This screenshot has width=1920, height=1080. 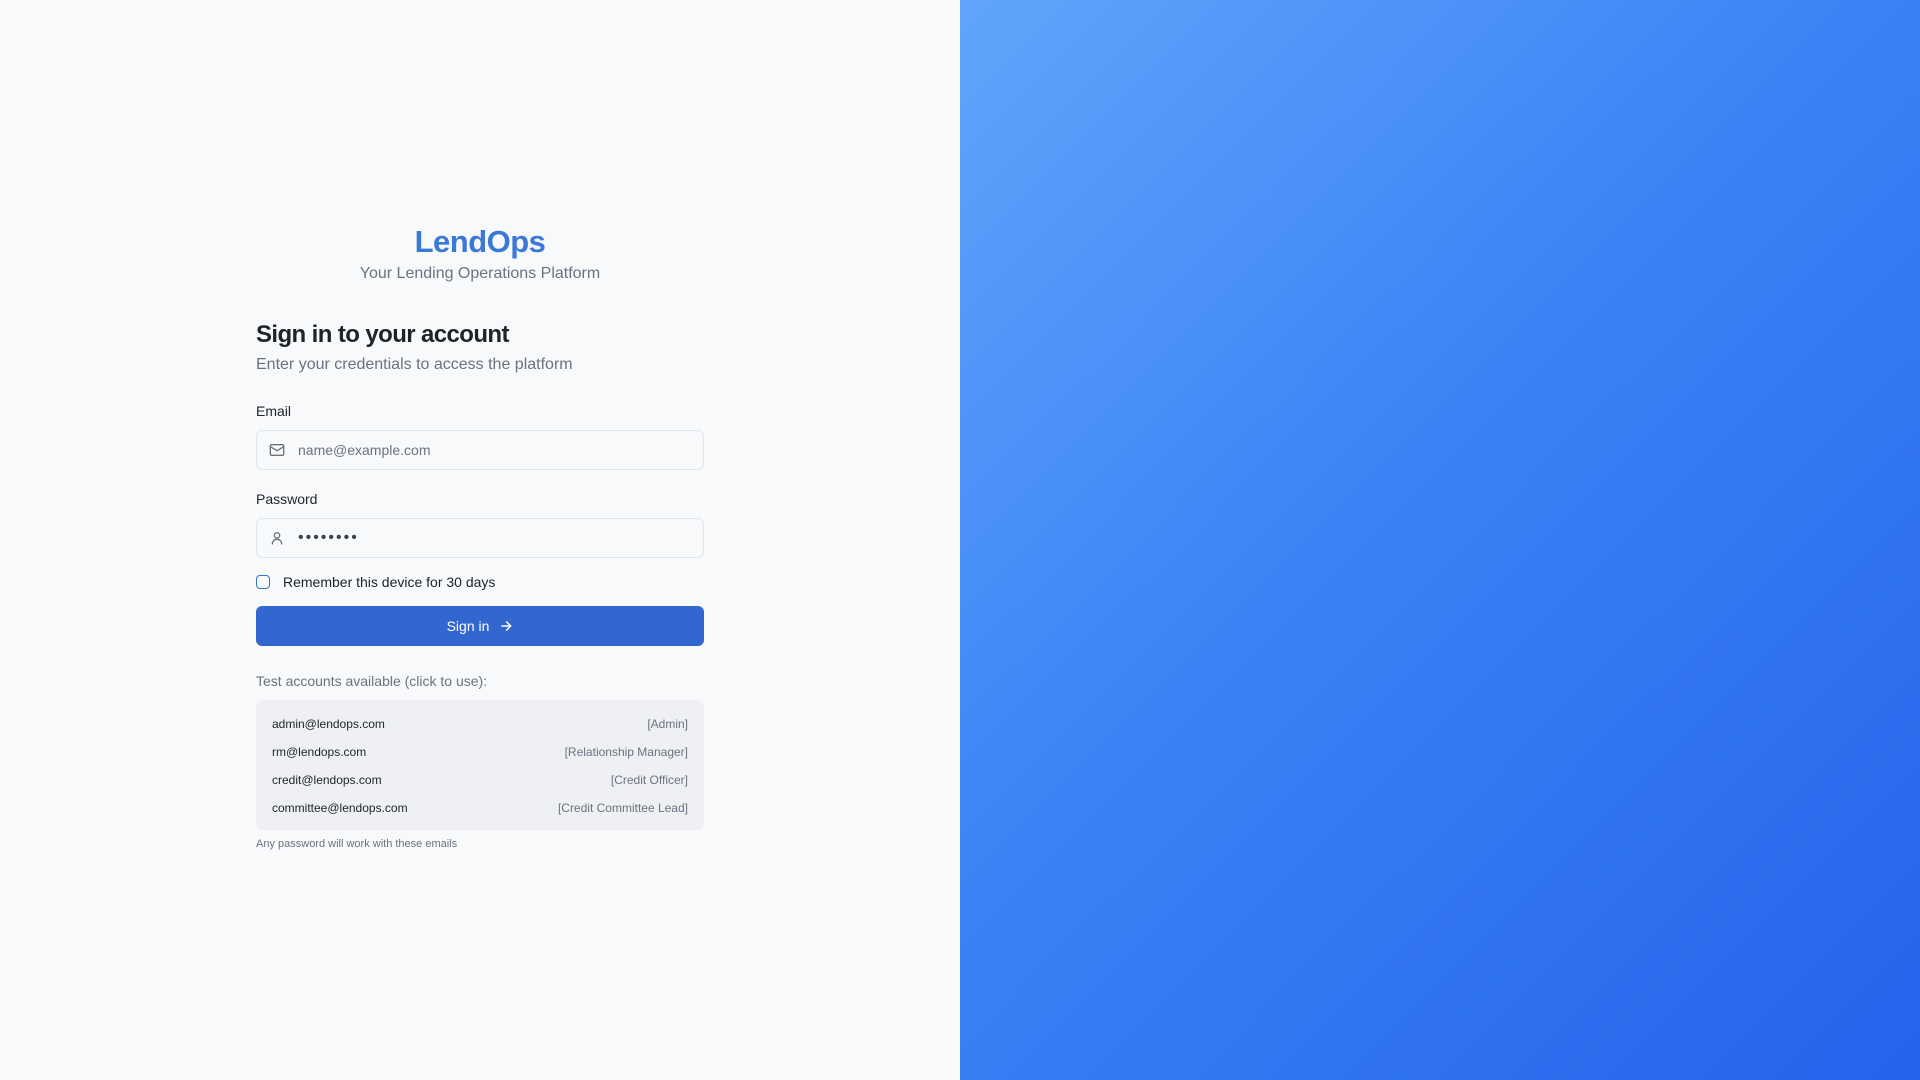 What do you see at coordinates (480, 724) in the screenshot?
I see `test-account-admin: admin@lendops.com [Admin]` at bounding box center [480, 724].